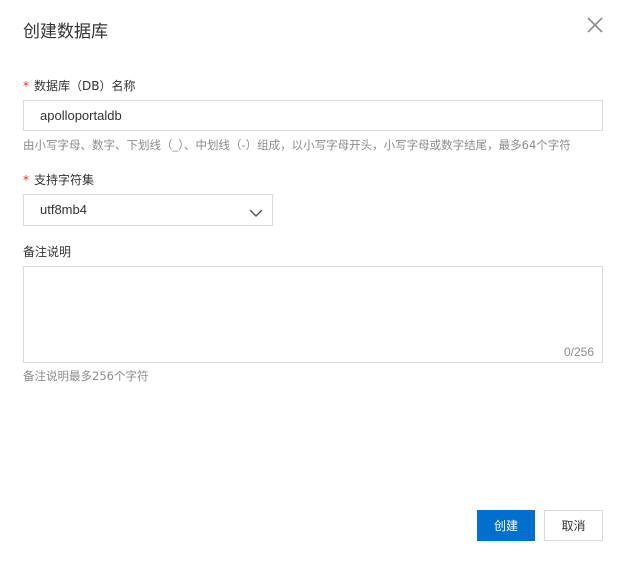  I want to click on remark-char-counter: 0/256, so click(578, 352).